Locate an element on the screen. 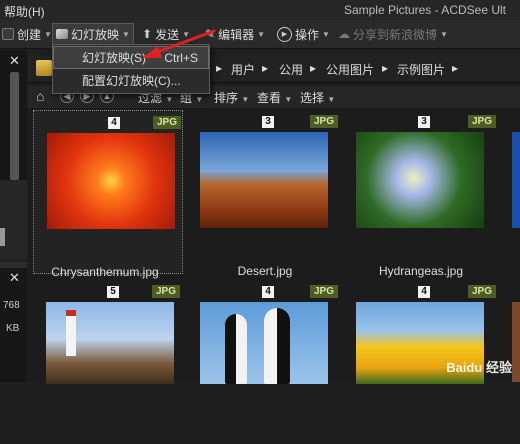  home-icon: ⌂ is located at coordinates (40, 96).